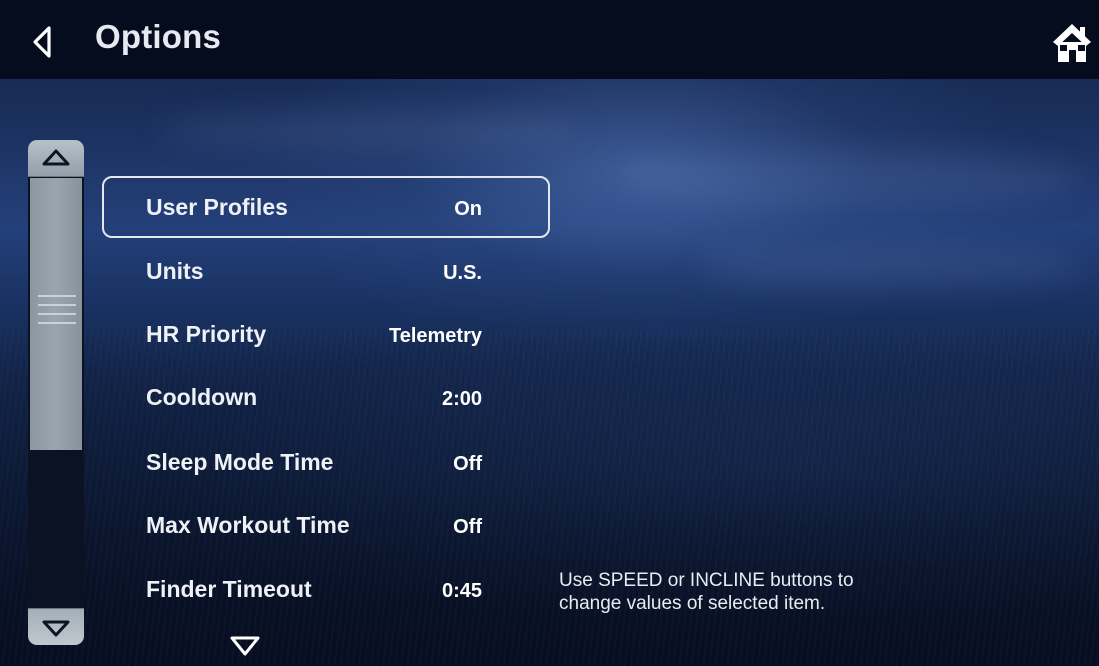 The width and height of the screenshot is (1099, 666). I want to click on option-label: User Profiles, so click(217, 207).